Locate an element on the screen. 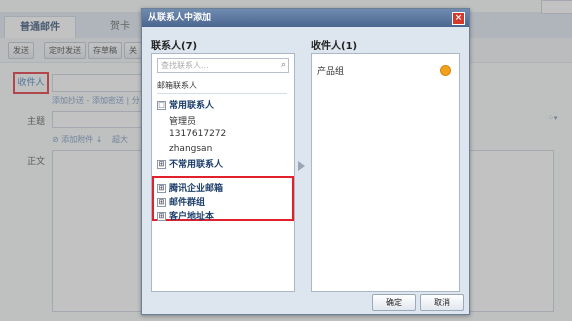 The image size is (572, 321). contact-item: zhangsan is located at coordinates (190, 149).